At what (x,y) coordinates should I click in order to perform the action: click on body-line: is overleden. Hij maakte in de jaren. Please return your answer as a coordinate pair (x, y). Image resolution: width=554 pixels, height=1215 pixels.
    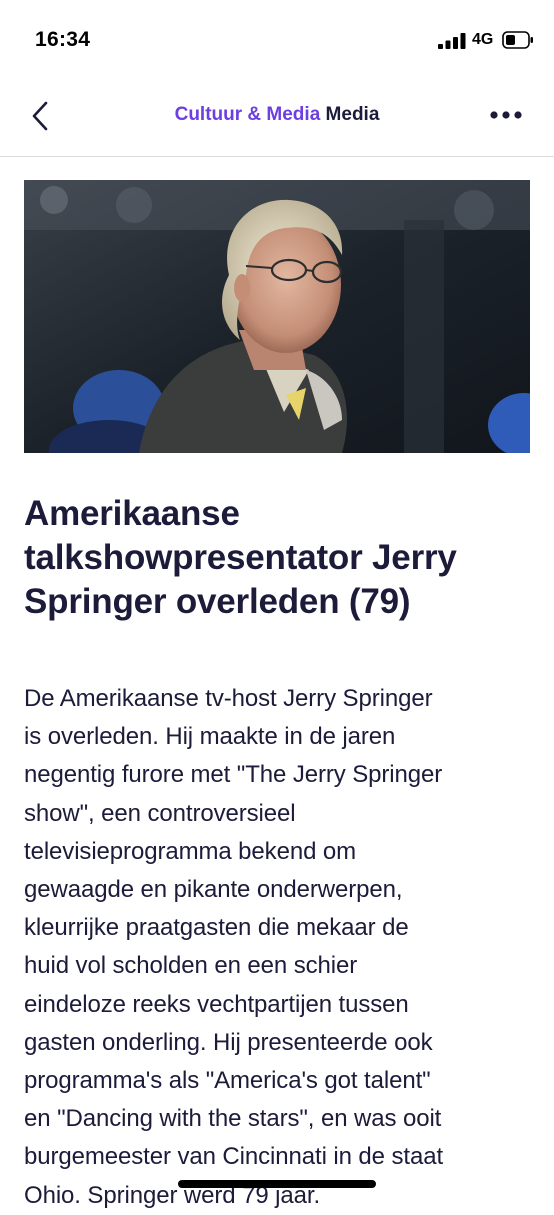
    Looking at the image, I should click on (210, 737).